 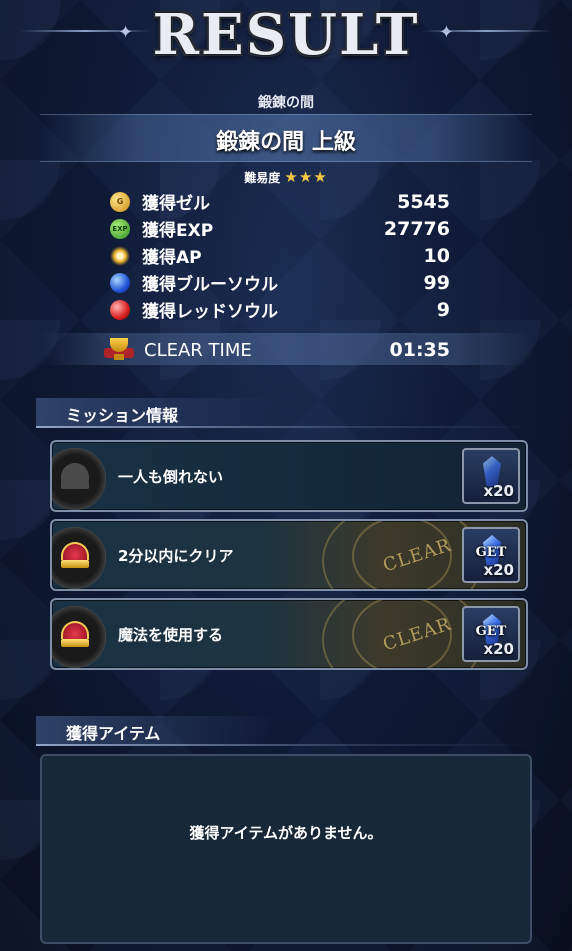 I want to click on reward-label: 獲得EXP, so click(x=178, y=231).